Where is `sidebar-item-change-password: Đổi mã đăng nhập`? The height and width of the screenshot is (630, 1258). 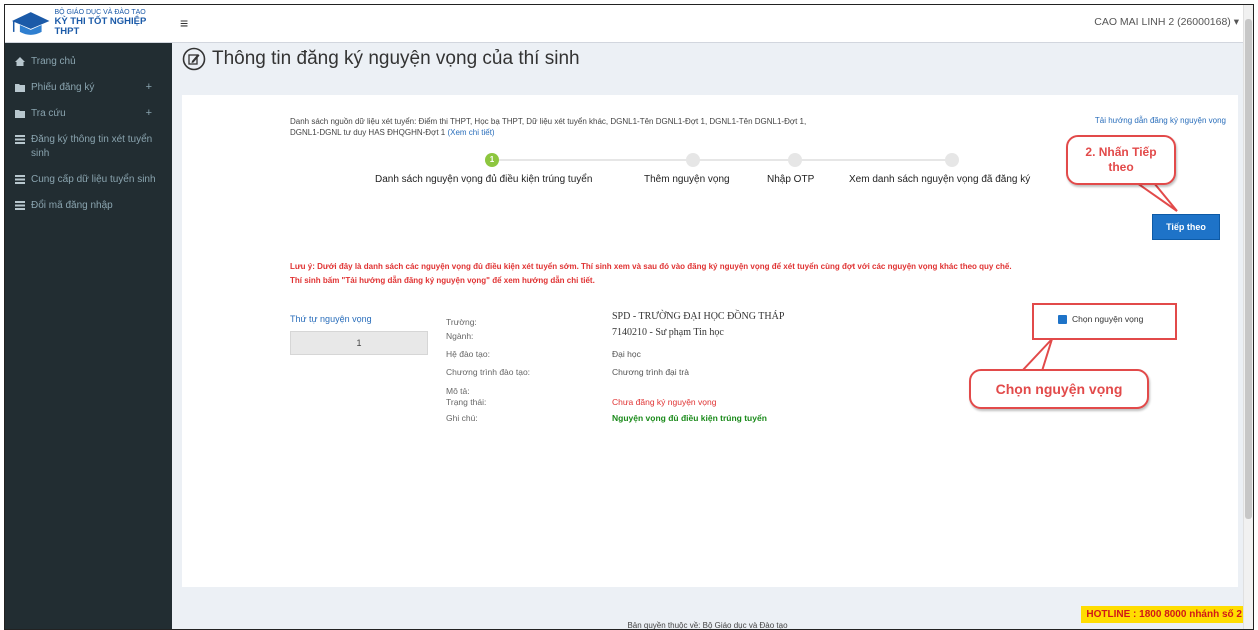 sidebar-item-change-password: Đổi mã đăng nhập is located at coordinates (88, 206).